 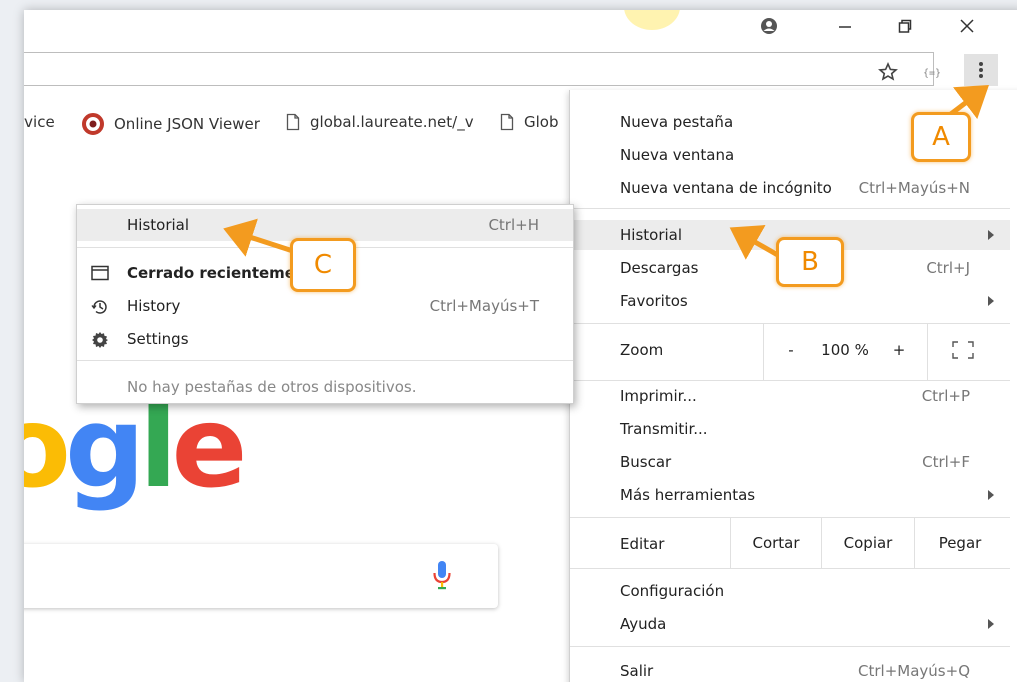 I want to click on menu-item-downloads: Descargas Ctrl+J, so click(x=775, y=268).